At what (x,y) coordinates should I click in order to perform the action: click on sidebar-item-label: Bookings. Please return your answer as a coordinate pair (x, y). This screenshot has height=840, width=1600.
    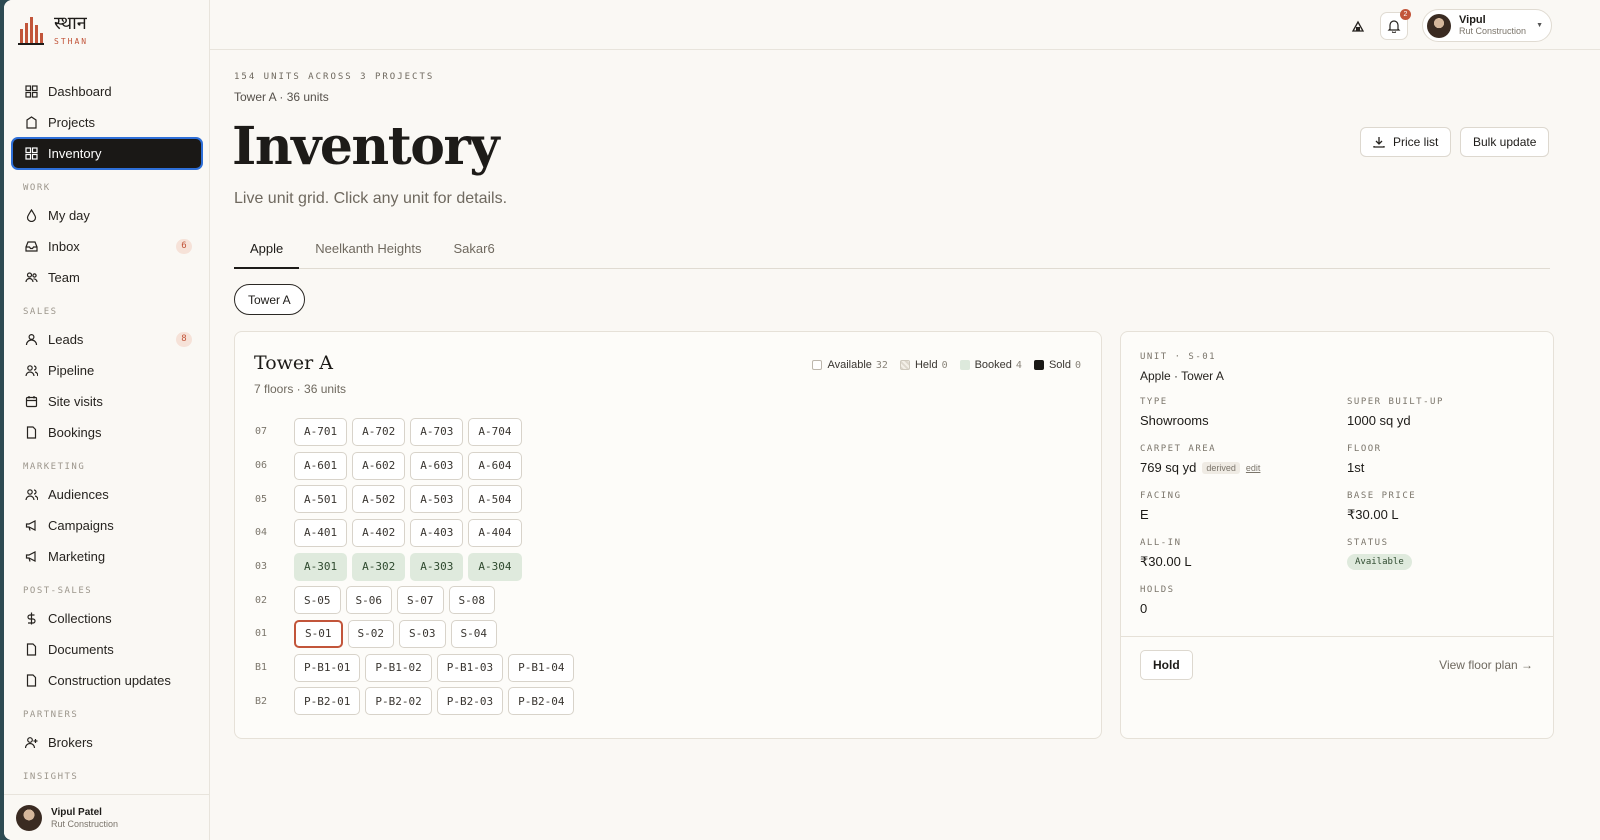
    Looking at the image, I should click on (75, 432).